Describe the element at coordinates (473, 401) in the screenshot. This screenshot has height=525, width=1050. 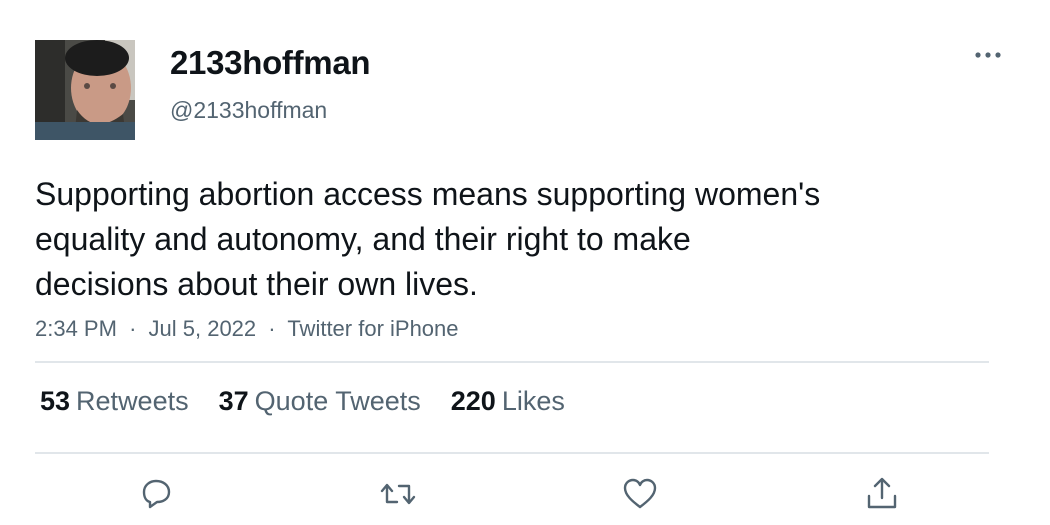
I see `likes-count: 220` at that location.